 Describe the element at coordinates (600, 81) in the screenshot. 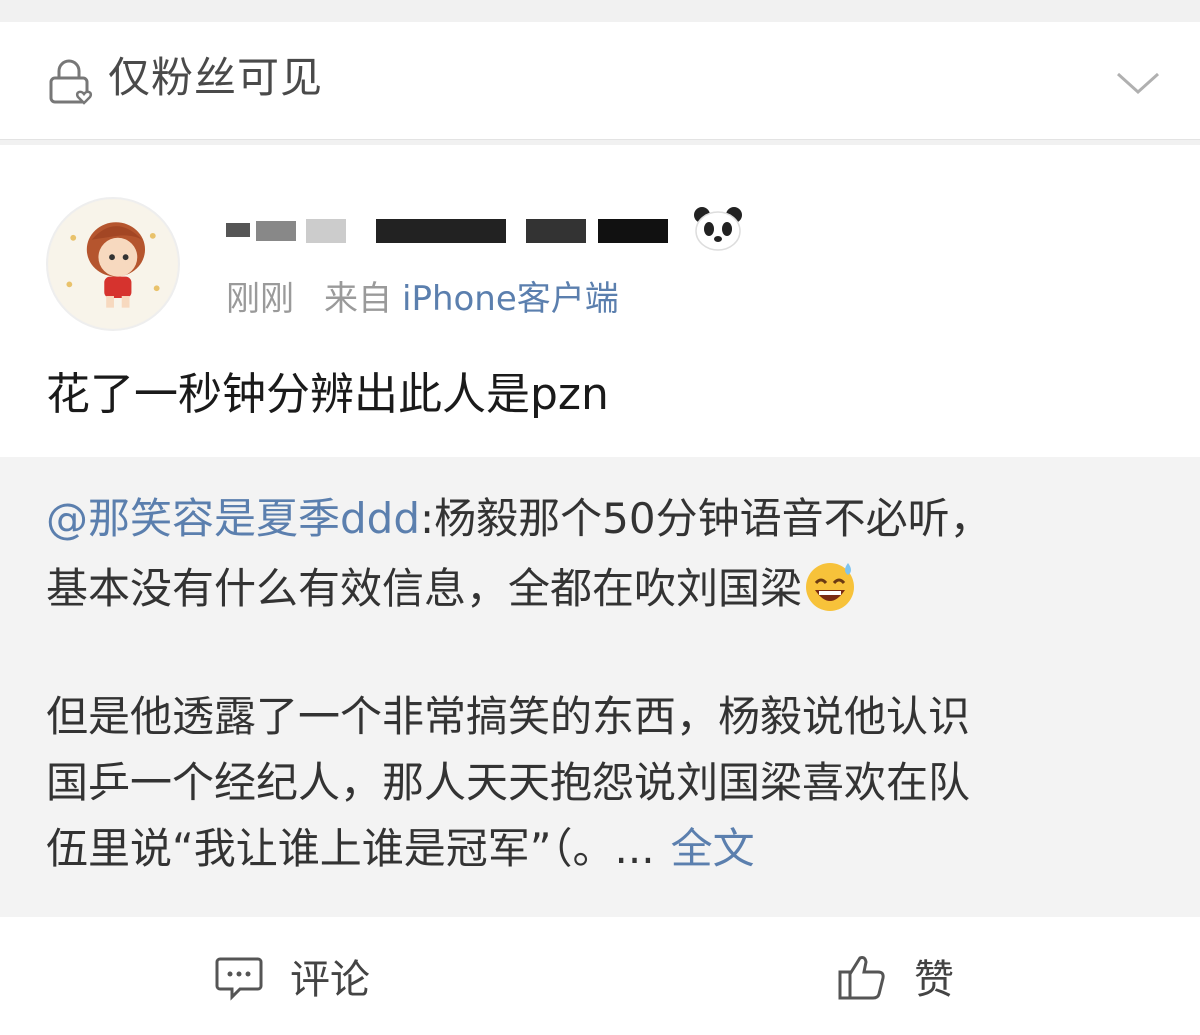

I see `visibility-bar: 仅粉丝可见` at that location.